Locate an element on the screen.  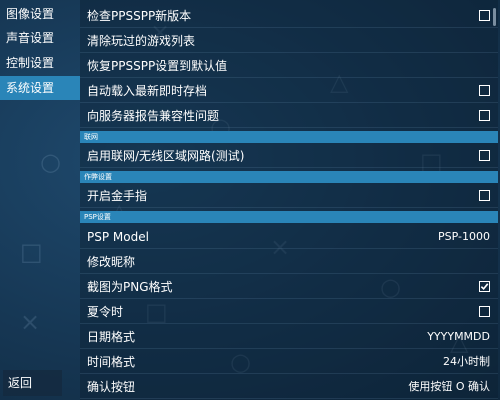
sidebar-item-system: 系统设置 is located at coordinates (40, 88).